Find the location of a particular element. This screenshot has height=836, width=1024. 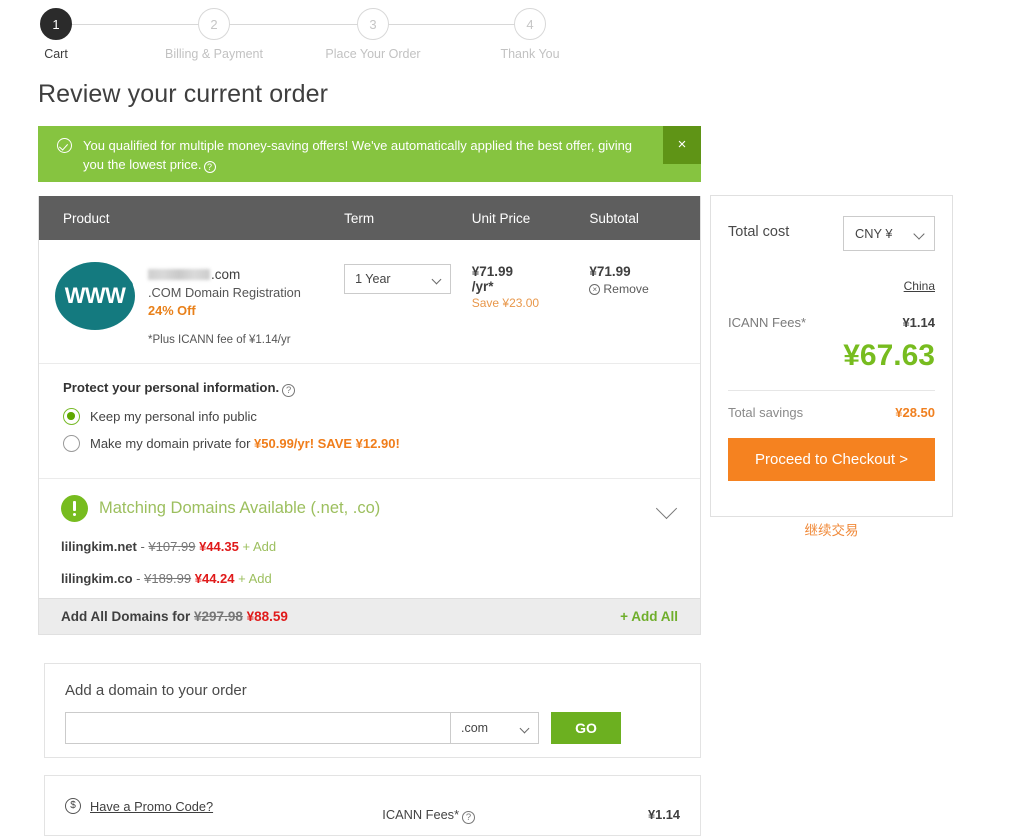

add-all-button: + Add All is located at coordinates (649, 616).